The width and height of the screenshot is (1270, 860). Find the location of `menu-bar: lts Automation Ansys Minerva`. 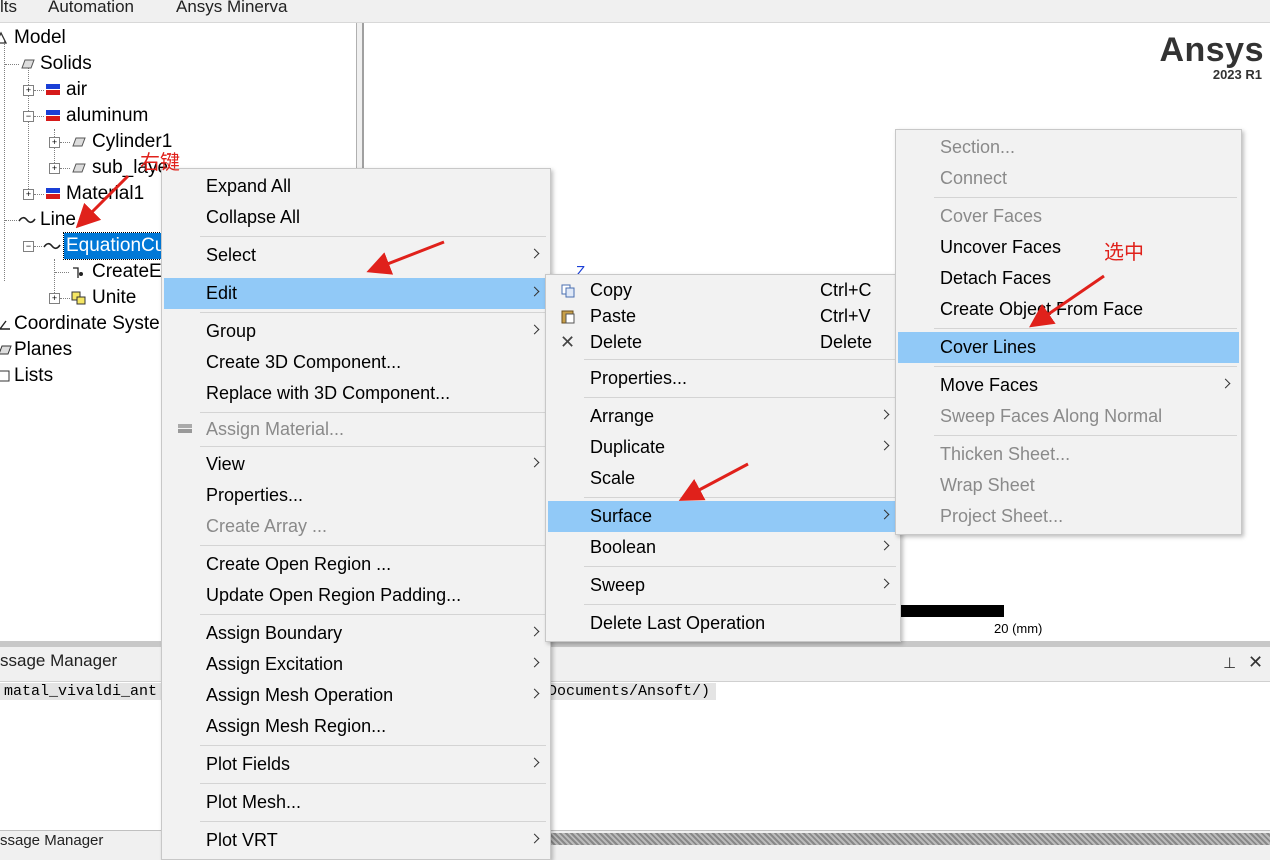

menu-bar: lts Automation Ansys Minerva is located at coordinates (635, 11).